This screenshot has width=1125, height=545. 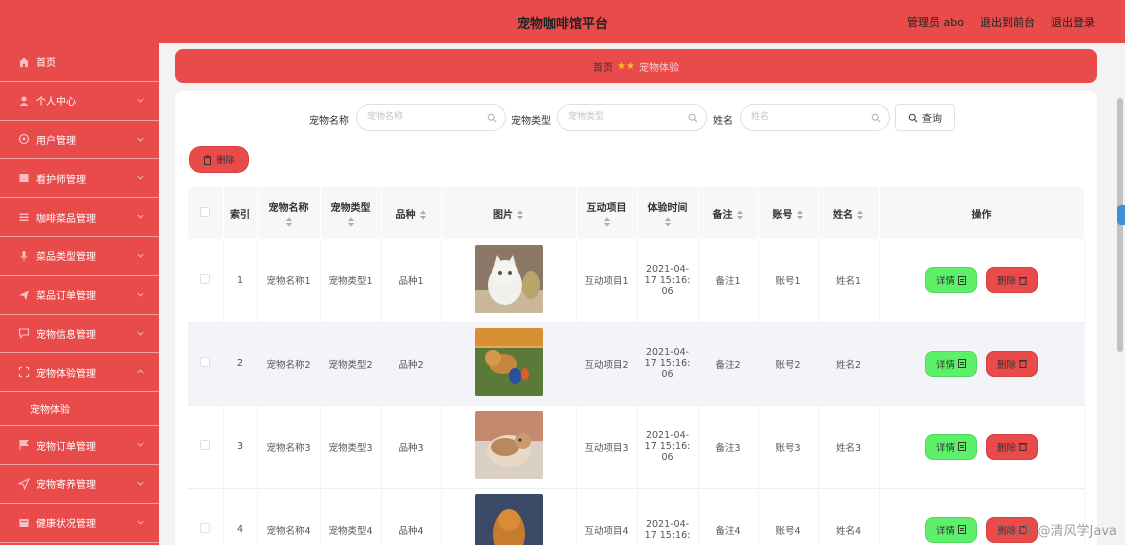 I want to click on header-account-label: 账号, so click(x=782, y=215).